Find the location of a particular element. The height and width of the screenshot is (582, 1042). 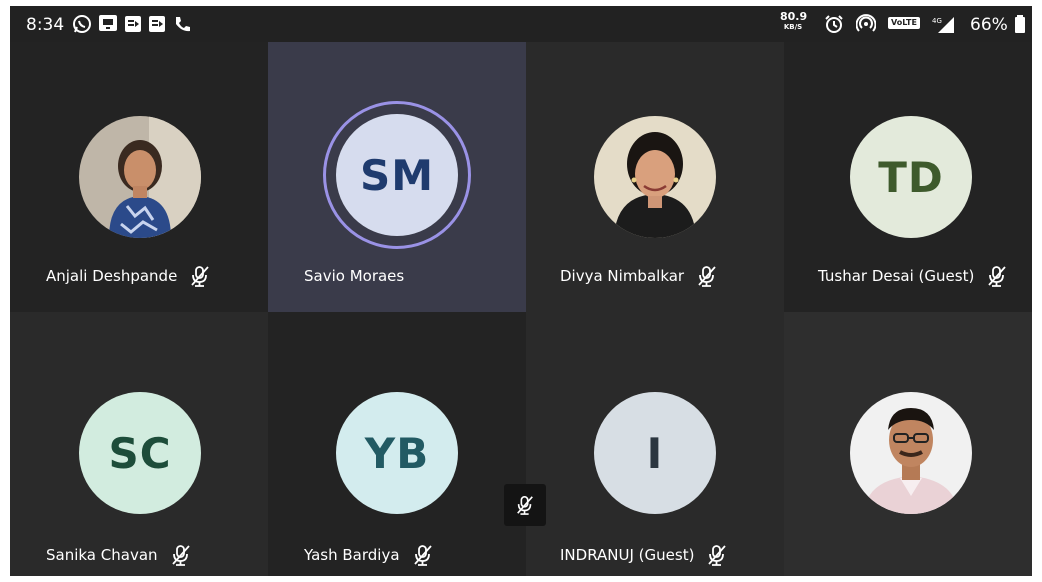

participant-tile: I INDRANUJ (Guest) is located at coordinates (655, 444).